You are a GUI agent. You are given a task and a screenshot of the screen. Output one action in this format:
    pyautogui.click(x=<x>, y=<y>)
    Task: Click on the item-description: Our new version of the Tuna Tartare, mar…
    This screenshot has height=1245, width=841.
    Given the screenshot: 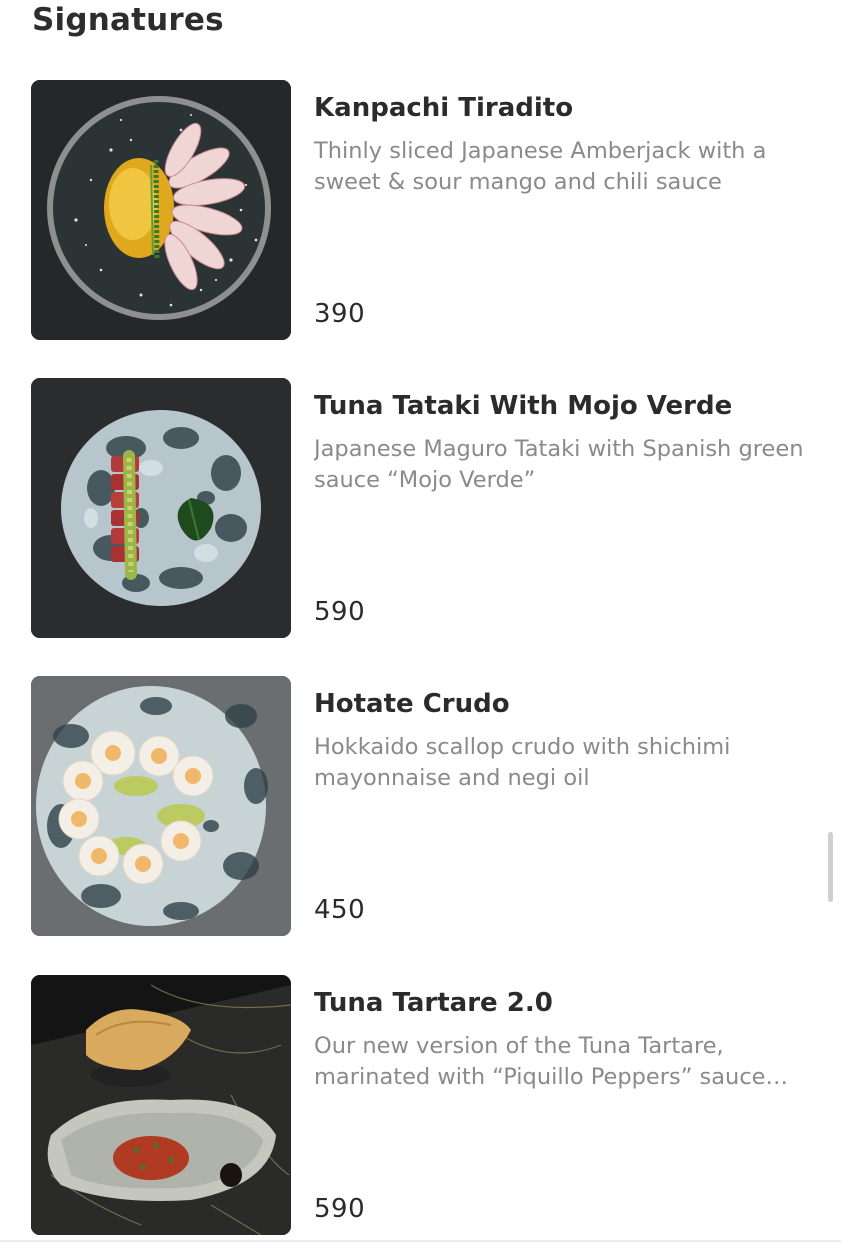 What is the action you would take?
    pyautogui.click(x=551, y=1061)
    